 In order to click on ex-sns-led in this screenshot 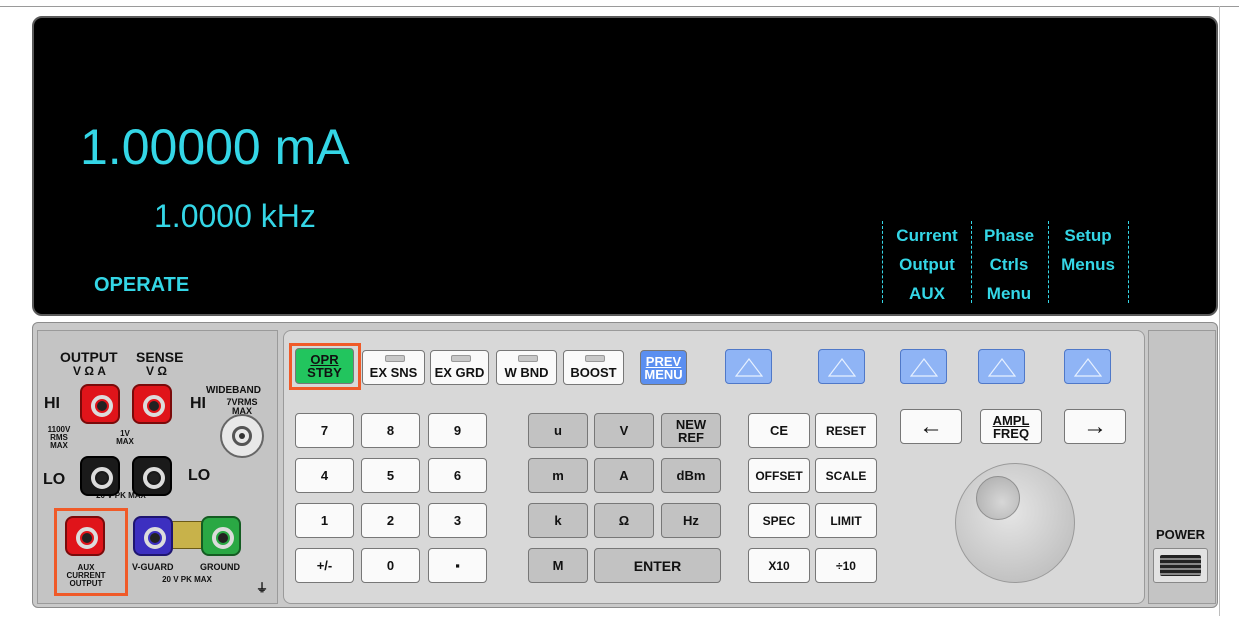, I will do `click(394, 358)`.